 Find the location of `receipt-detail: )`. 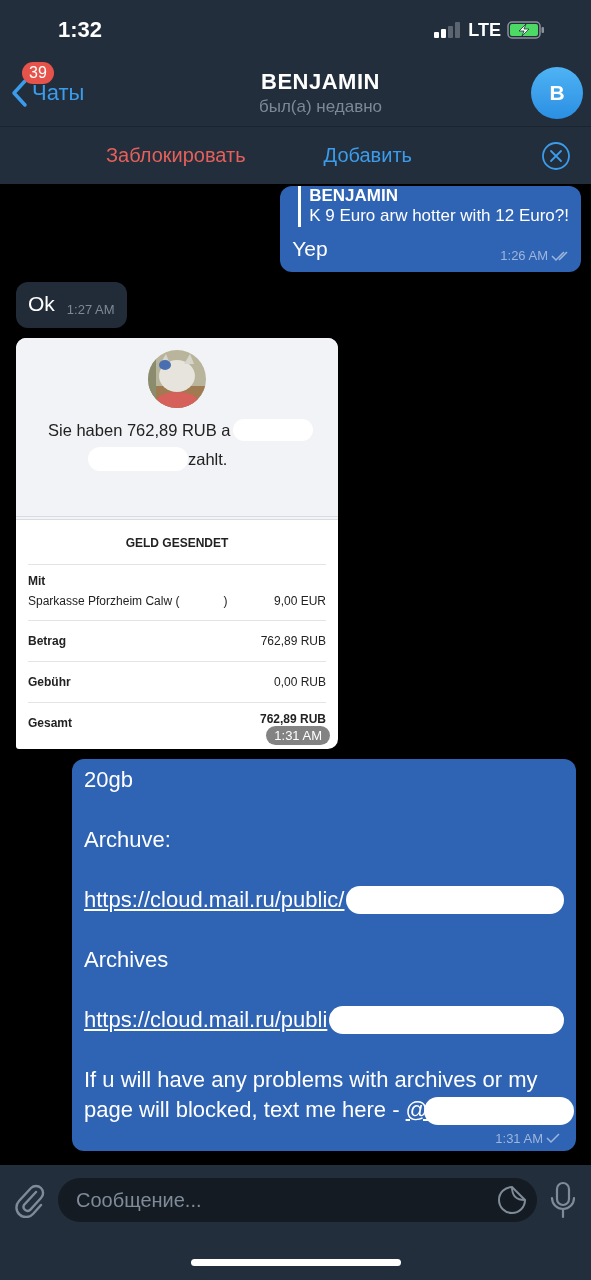

receipt-detail: ) is located at coordinates (225, 600).